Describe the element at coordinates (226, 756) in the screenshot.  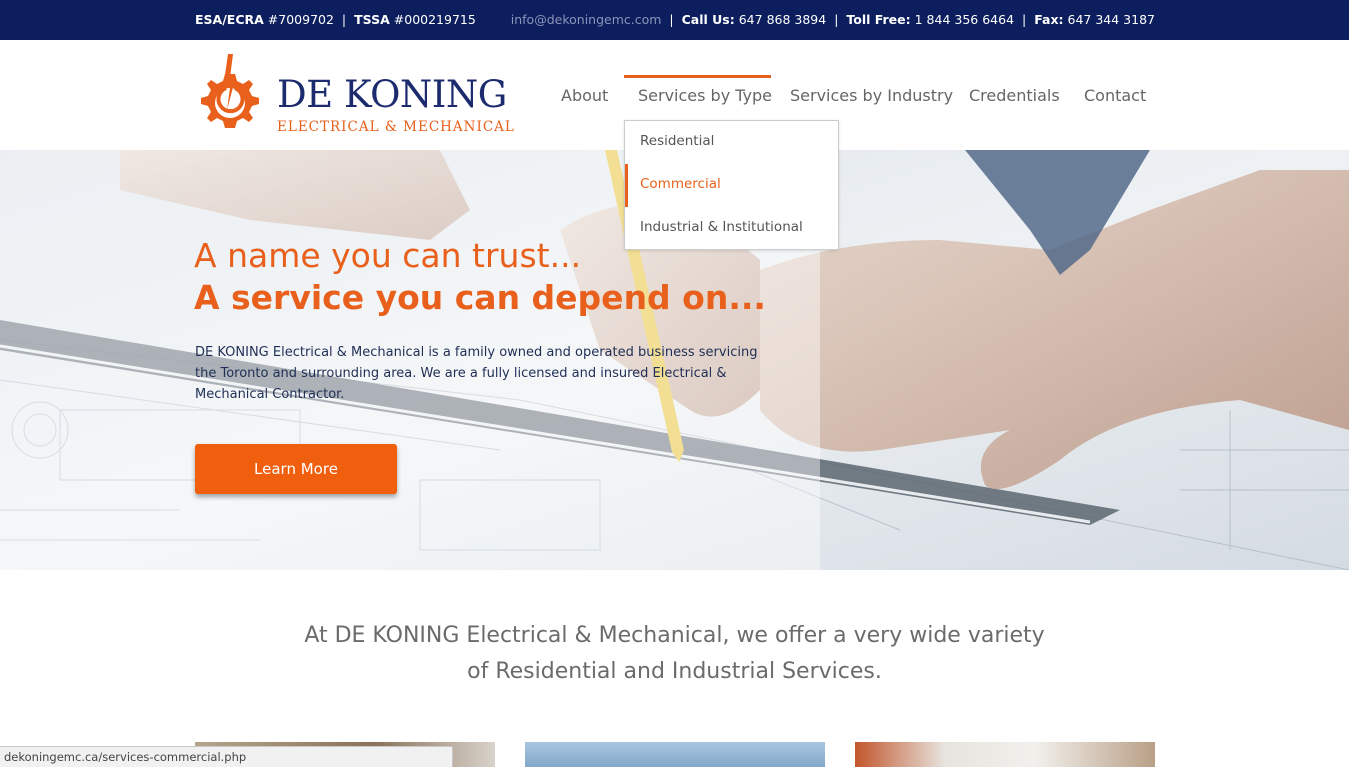
I see `browser-status-url: dekoningemc.ca/services-commercial.php` at that location.